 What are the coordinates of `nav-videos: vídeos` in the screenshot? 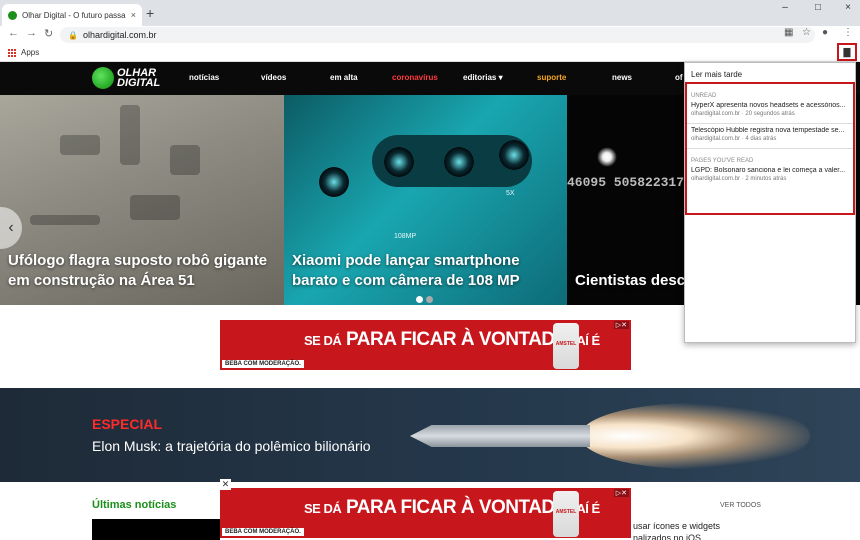 It's located at (273, 77).